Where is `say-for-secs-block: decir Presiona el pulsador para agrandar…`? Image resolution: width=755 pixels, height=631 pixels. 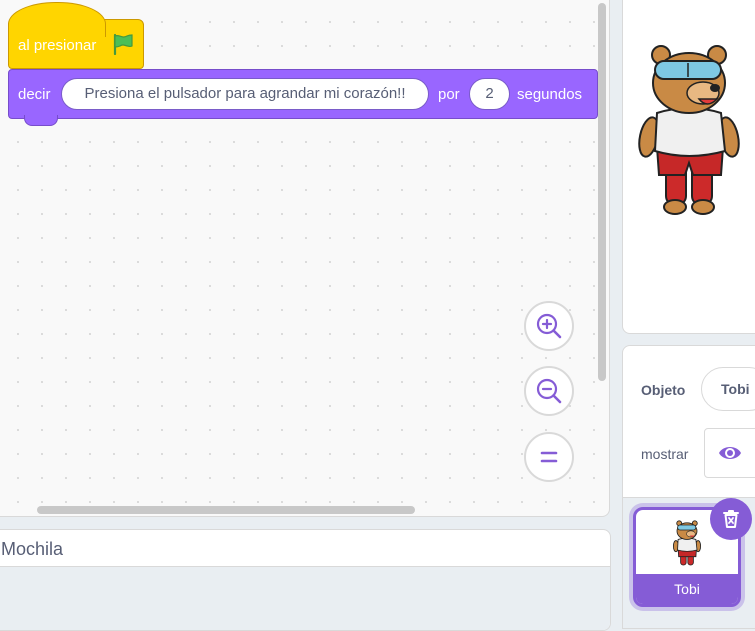 say-for-secs-block: decir Presiona el pulsador para agrandar… is located at coordinates (303, 94).